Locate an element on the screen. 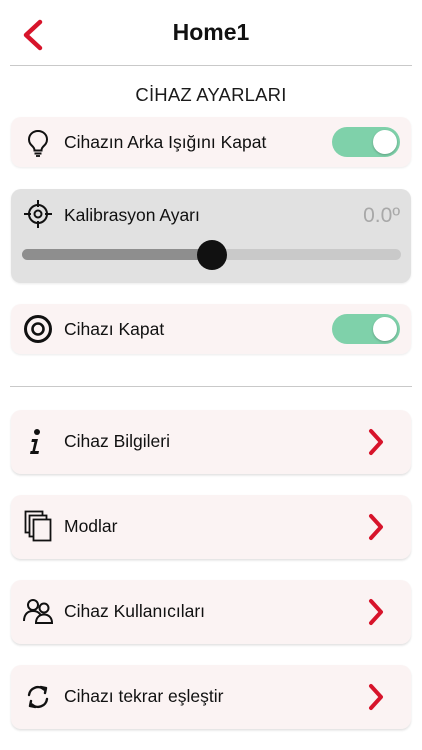  header: Home1 is located at coordinates (211, 33).